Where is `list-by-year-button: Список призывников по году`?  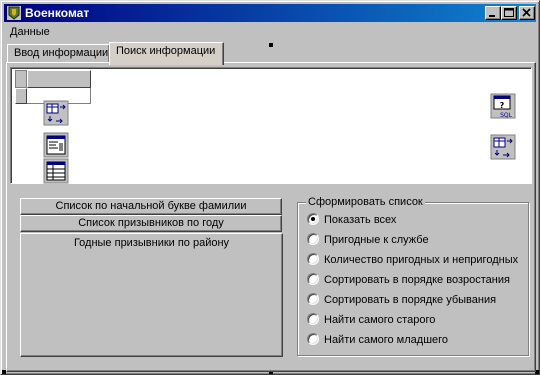
list-by-year-button: Список призывников по году is located at coordinates (151, 223).